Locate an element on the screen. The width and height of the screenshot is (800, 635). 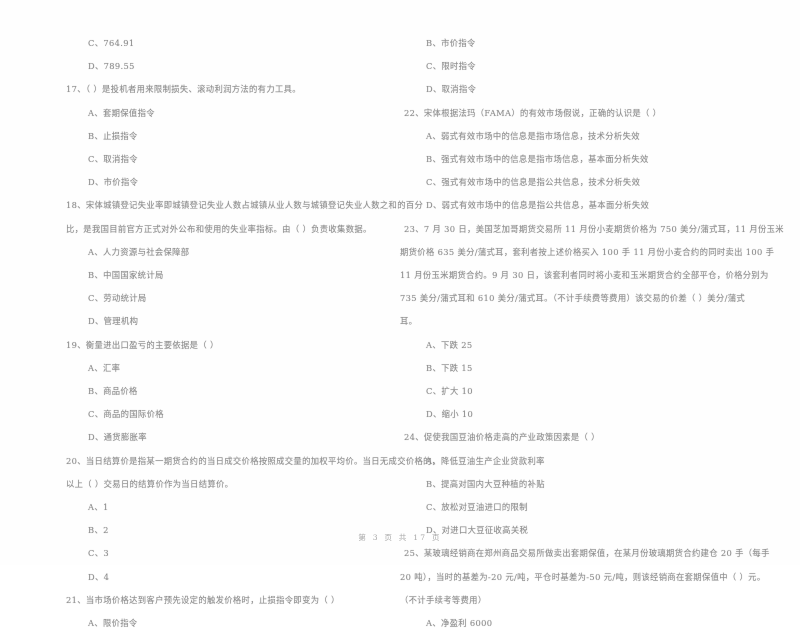
right-option-line: A、弱式有效市场中的信息是指市场信息，技术分析失效 is located at coordinates (533, 135).